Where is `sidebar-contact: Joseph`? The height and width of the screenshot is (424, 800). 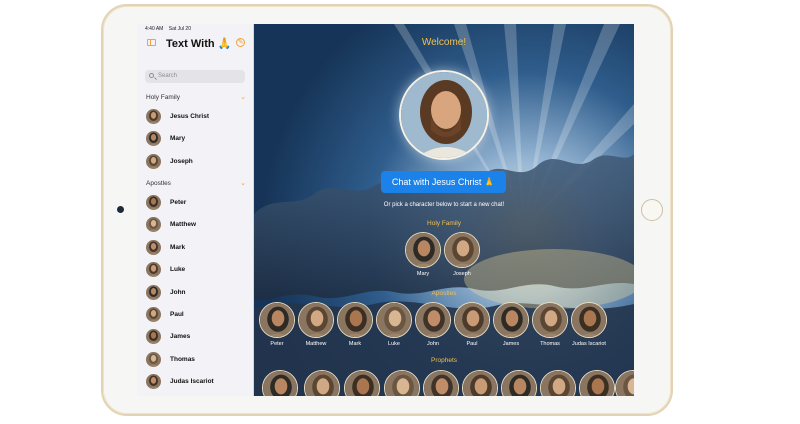 sidebar-contact: Joseph is located at coordinates (196, 162).